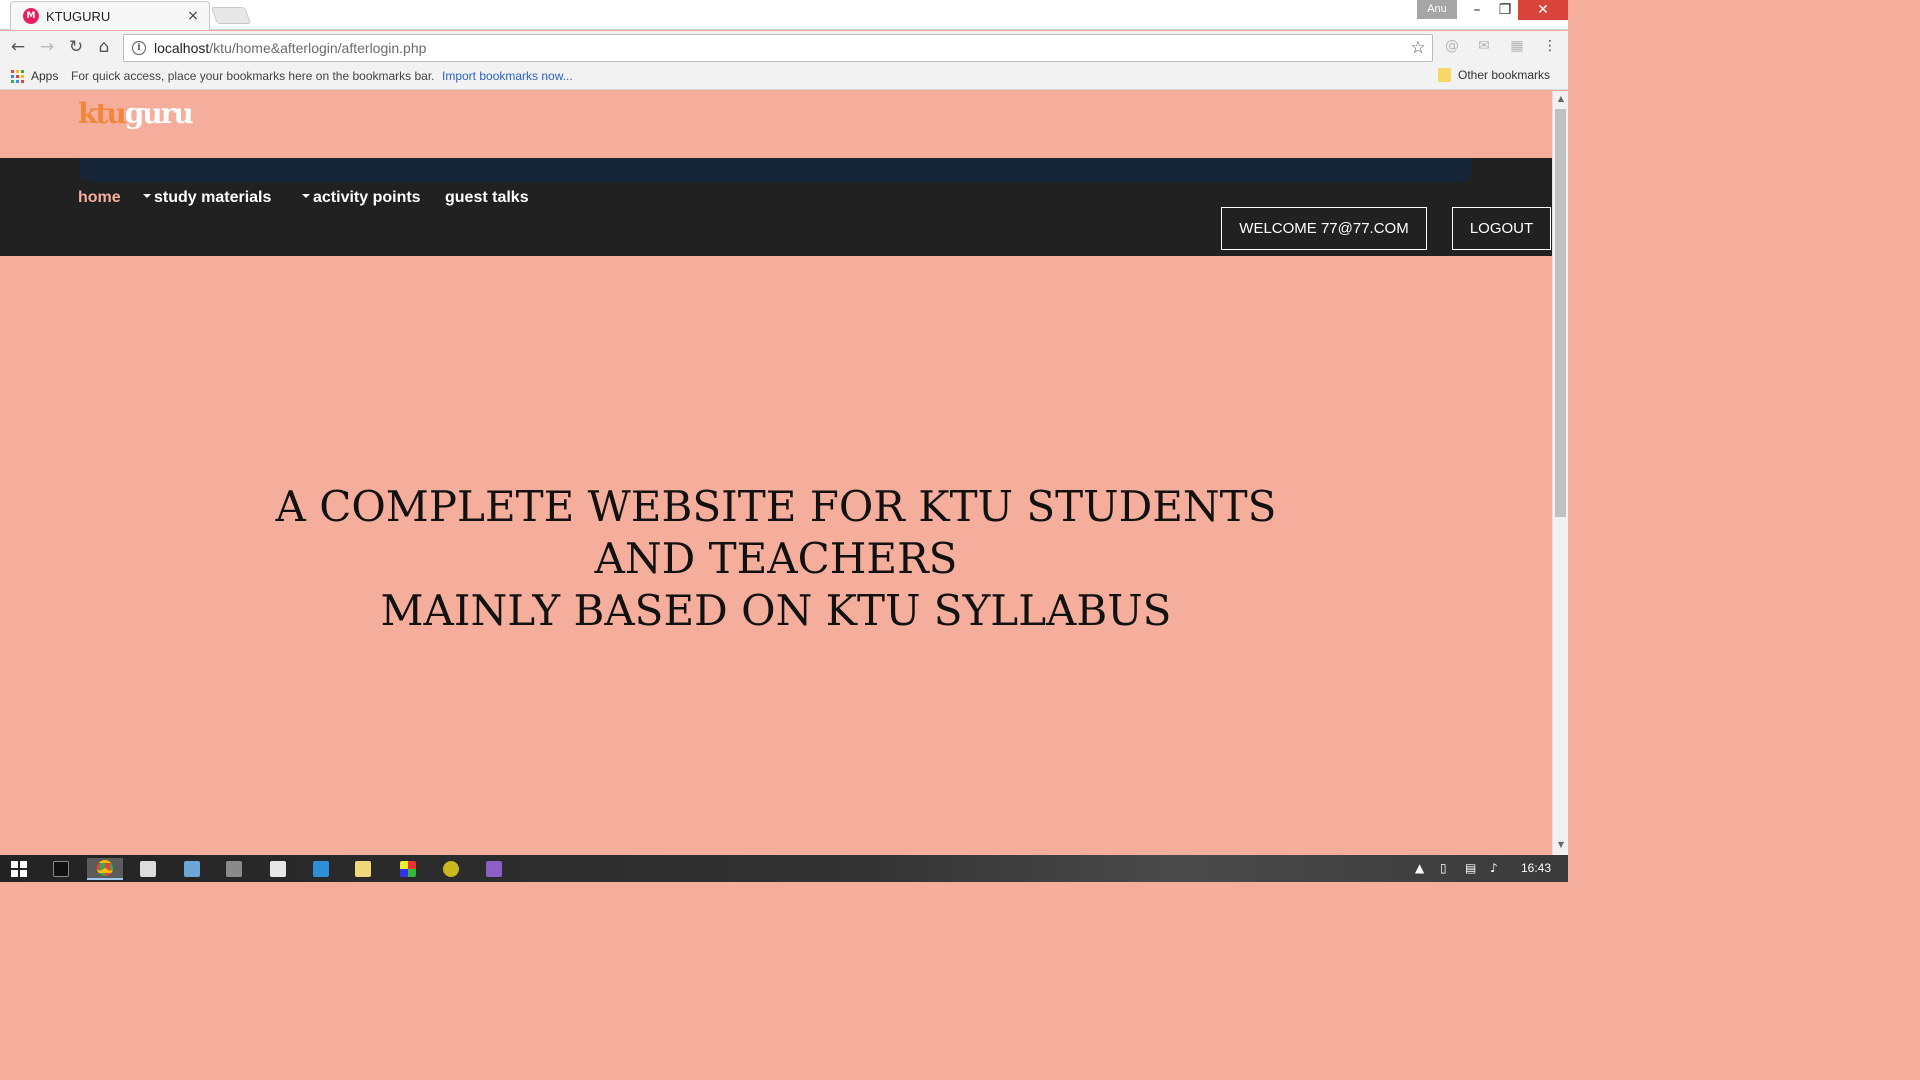 Image resolution: width=1920 pixels, height=1080 pixels. Describe the element at coordinates (784, 868) in the screenshot. I see `windows-taskbar: ▲ ▯ ▤ ♪ 16:43` at that location.